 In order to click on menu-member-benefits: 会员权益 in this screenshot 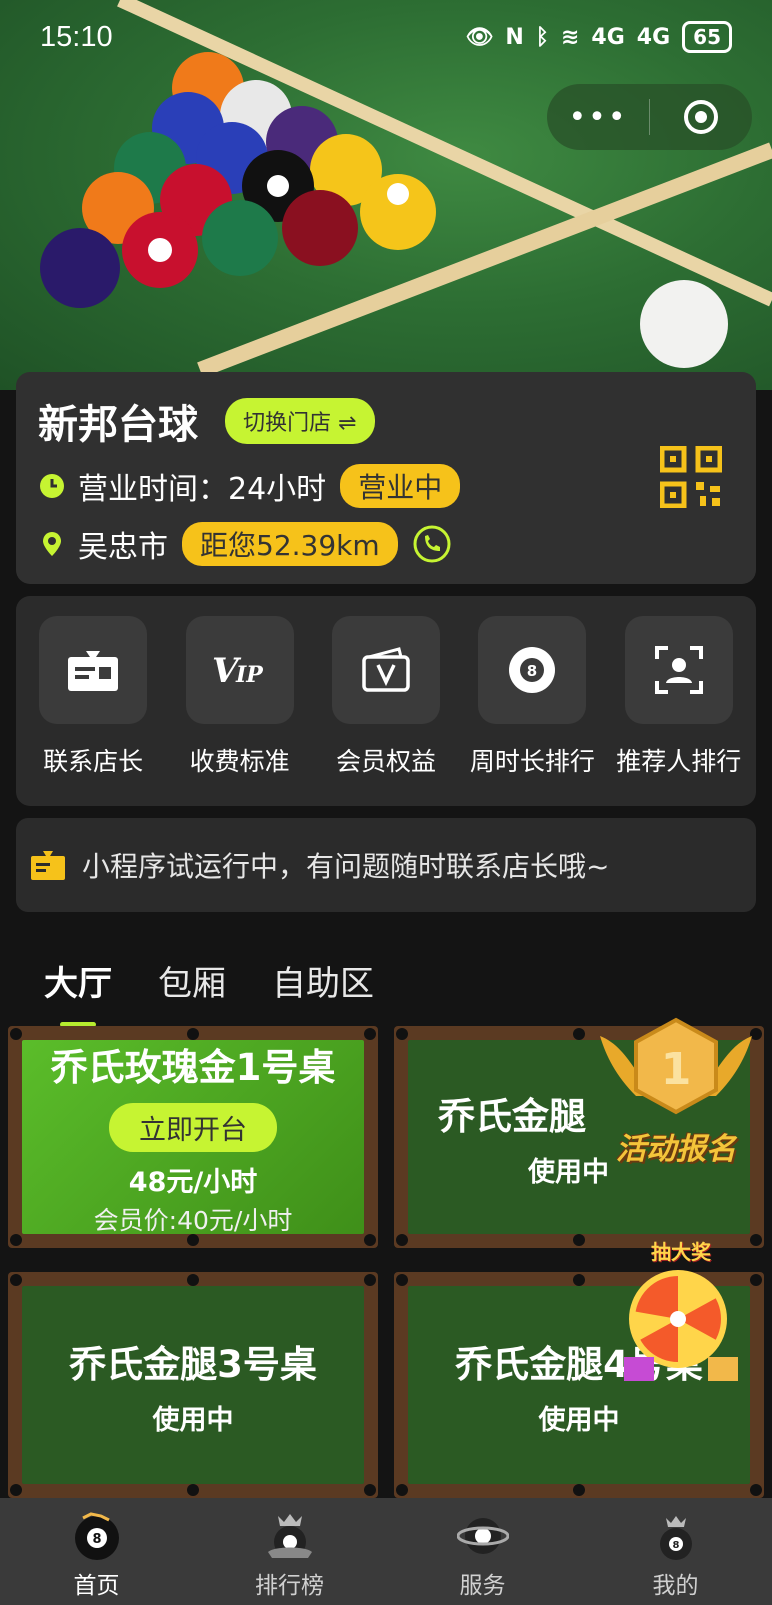, I will do `click(386, 711)`.